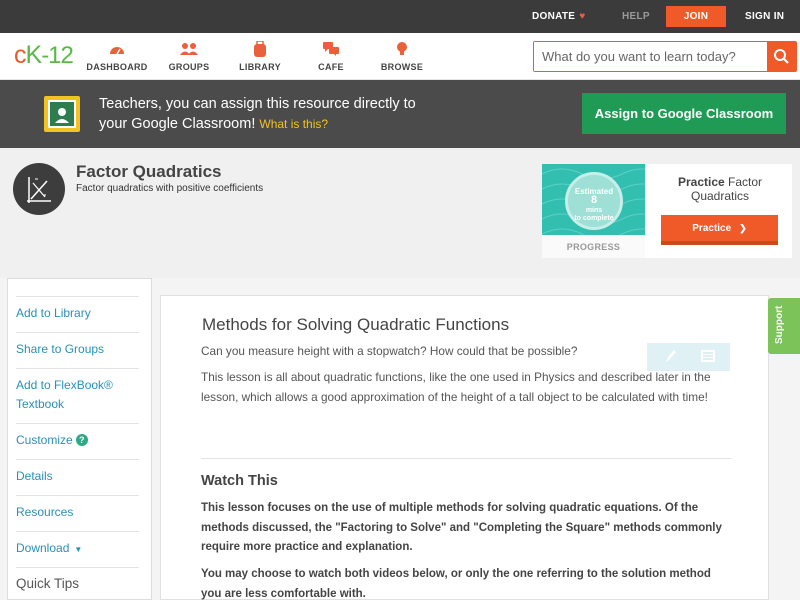  I want to click on concept-title: Factor Quadratics, so click(149, 171).